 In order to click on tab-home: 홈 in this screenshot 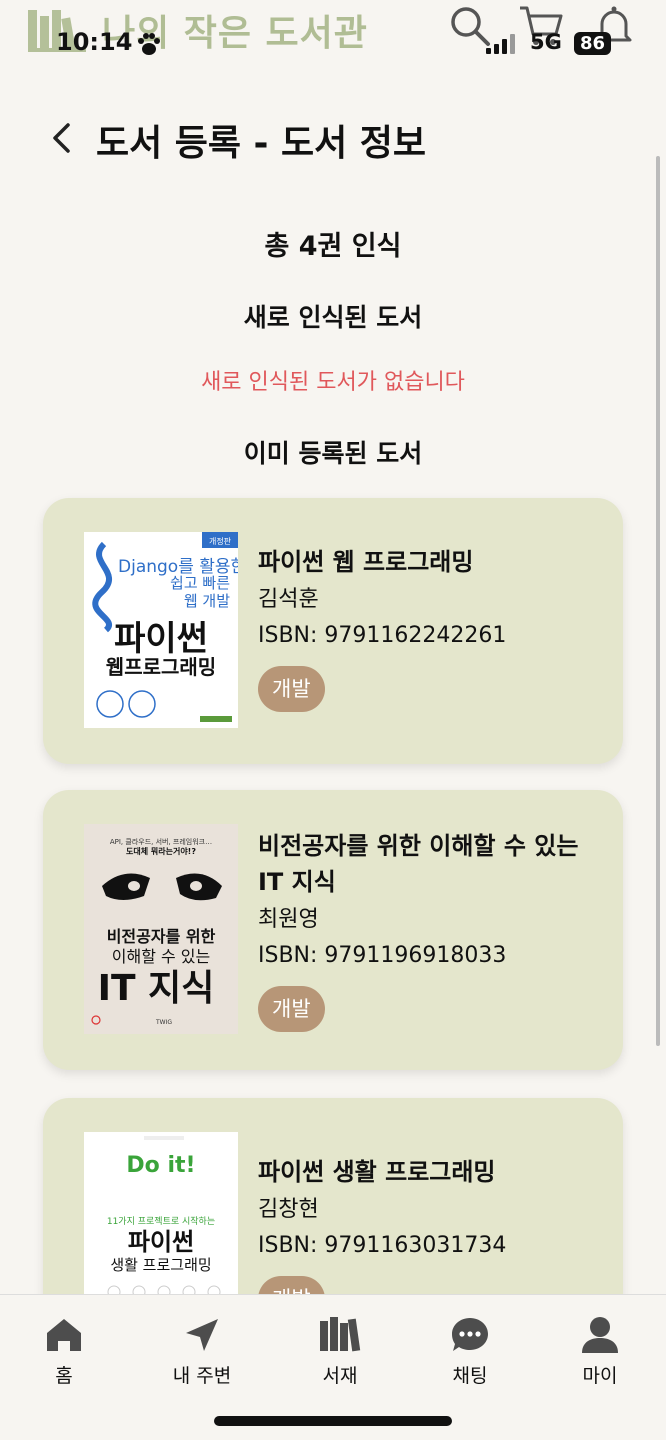, I will do `click(64, 1351)`.